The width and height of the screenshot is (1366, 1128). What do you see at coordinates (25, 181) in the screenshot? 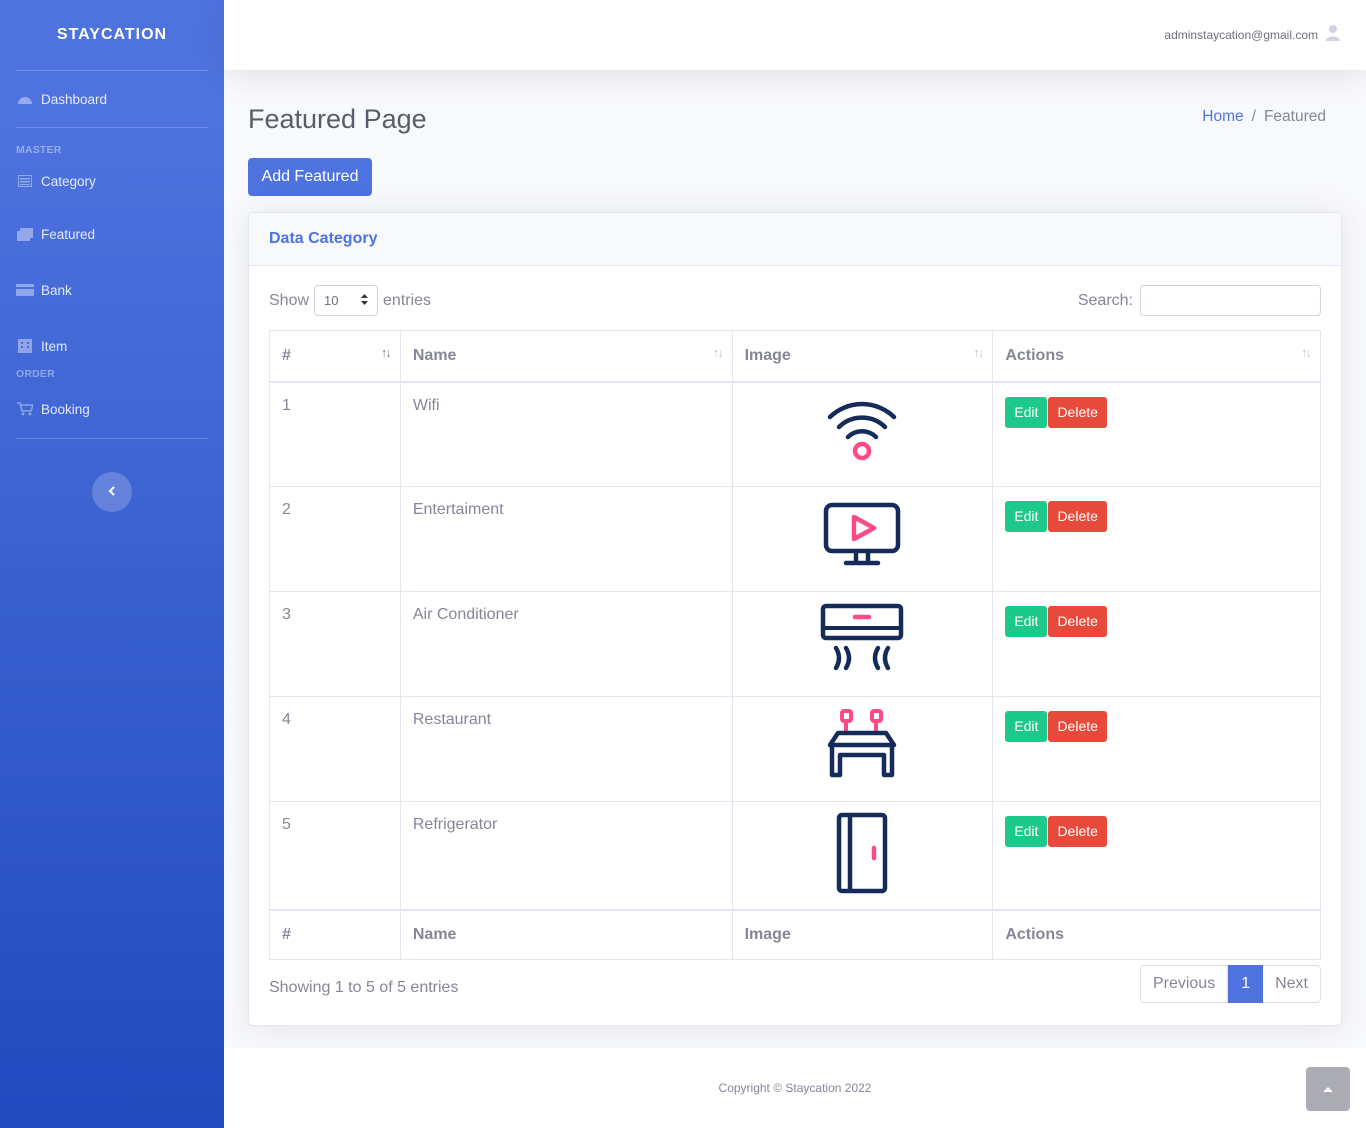
I see `list-icon` at bounding box center [25, 181].